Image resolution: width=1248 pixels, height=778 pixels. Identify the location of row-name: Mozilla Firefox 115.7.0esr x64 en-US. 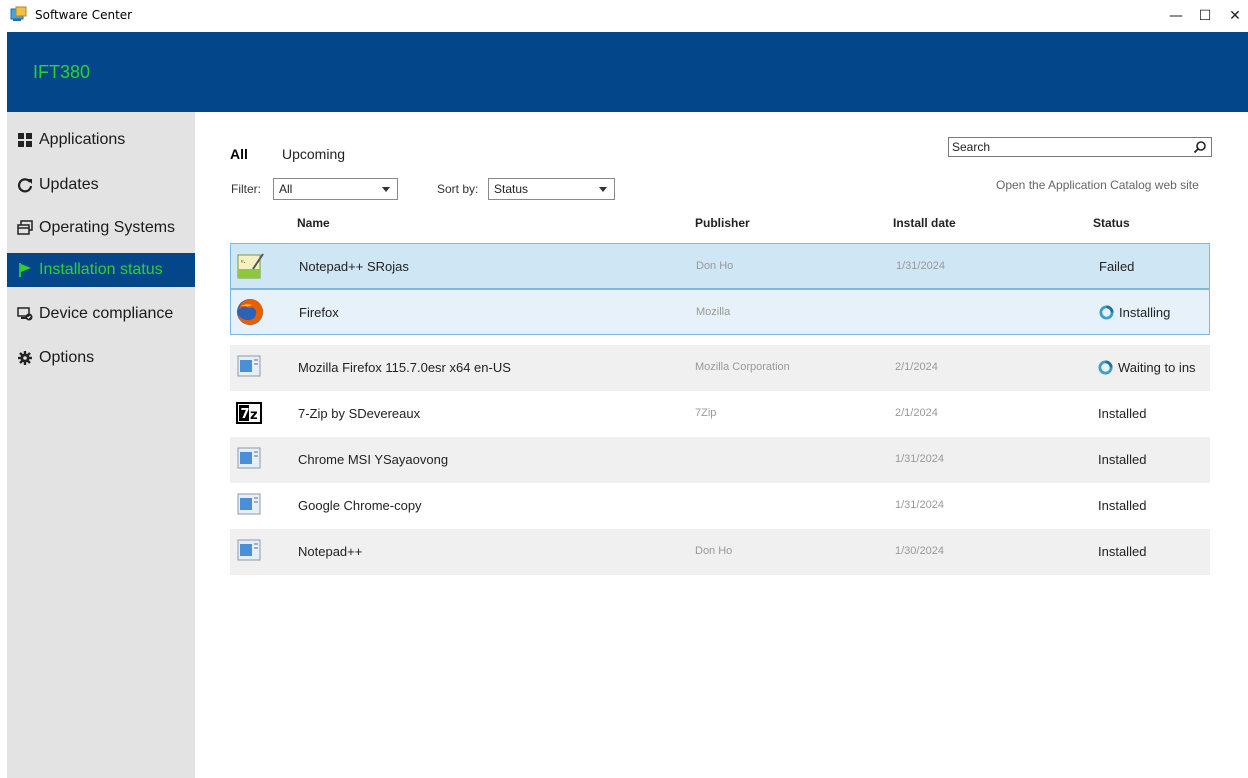
(404, 367).